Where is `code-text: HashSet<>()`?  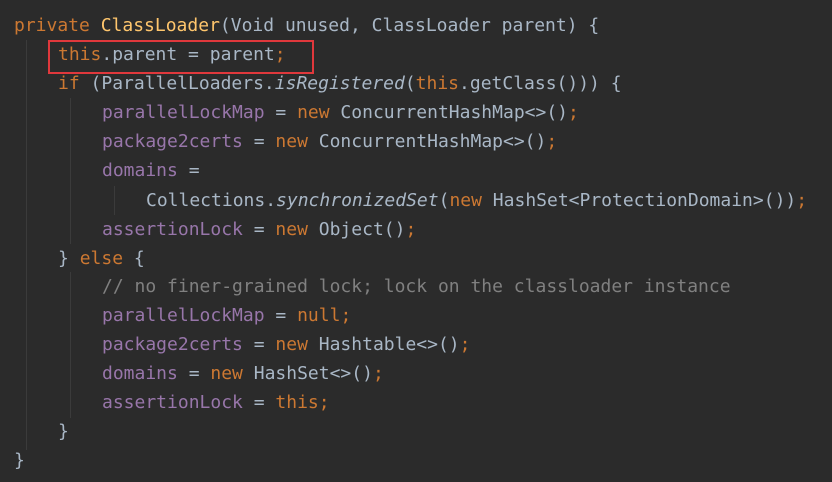
code-text: HashSet<>() is located at coordinates (307, 373).